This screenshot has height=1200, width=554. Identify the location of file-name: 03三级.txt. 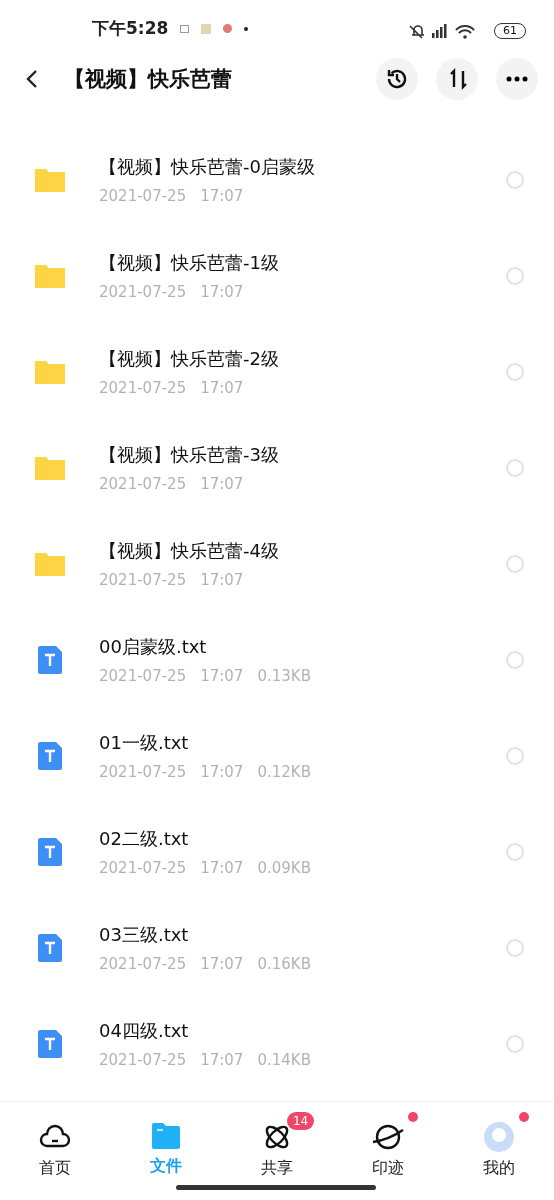
(302, 935).